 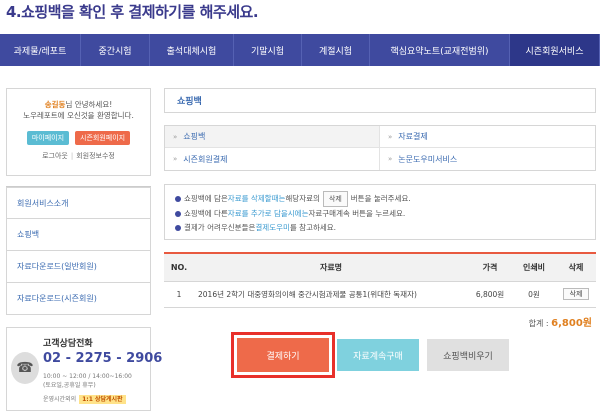 I want to click on nav-item: 핵심요약노트(교재전범위), so click(x=440, y=50).